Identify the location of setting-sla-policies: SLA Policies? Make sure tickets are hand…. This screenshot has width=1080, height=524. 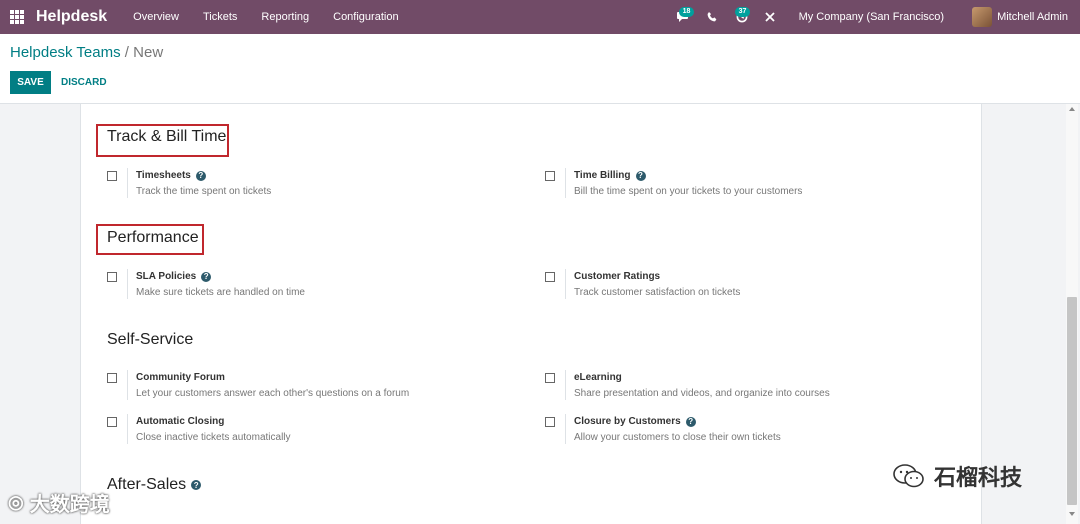
(307, 289).